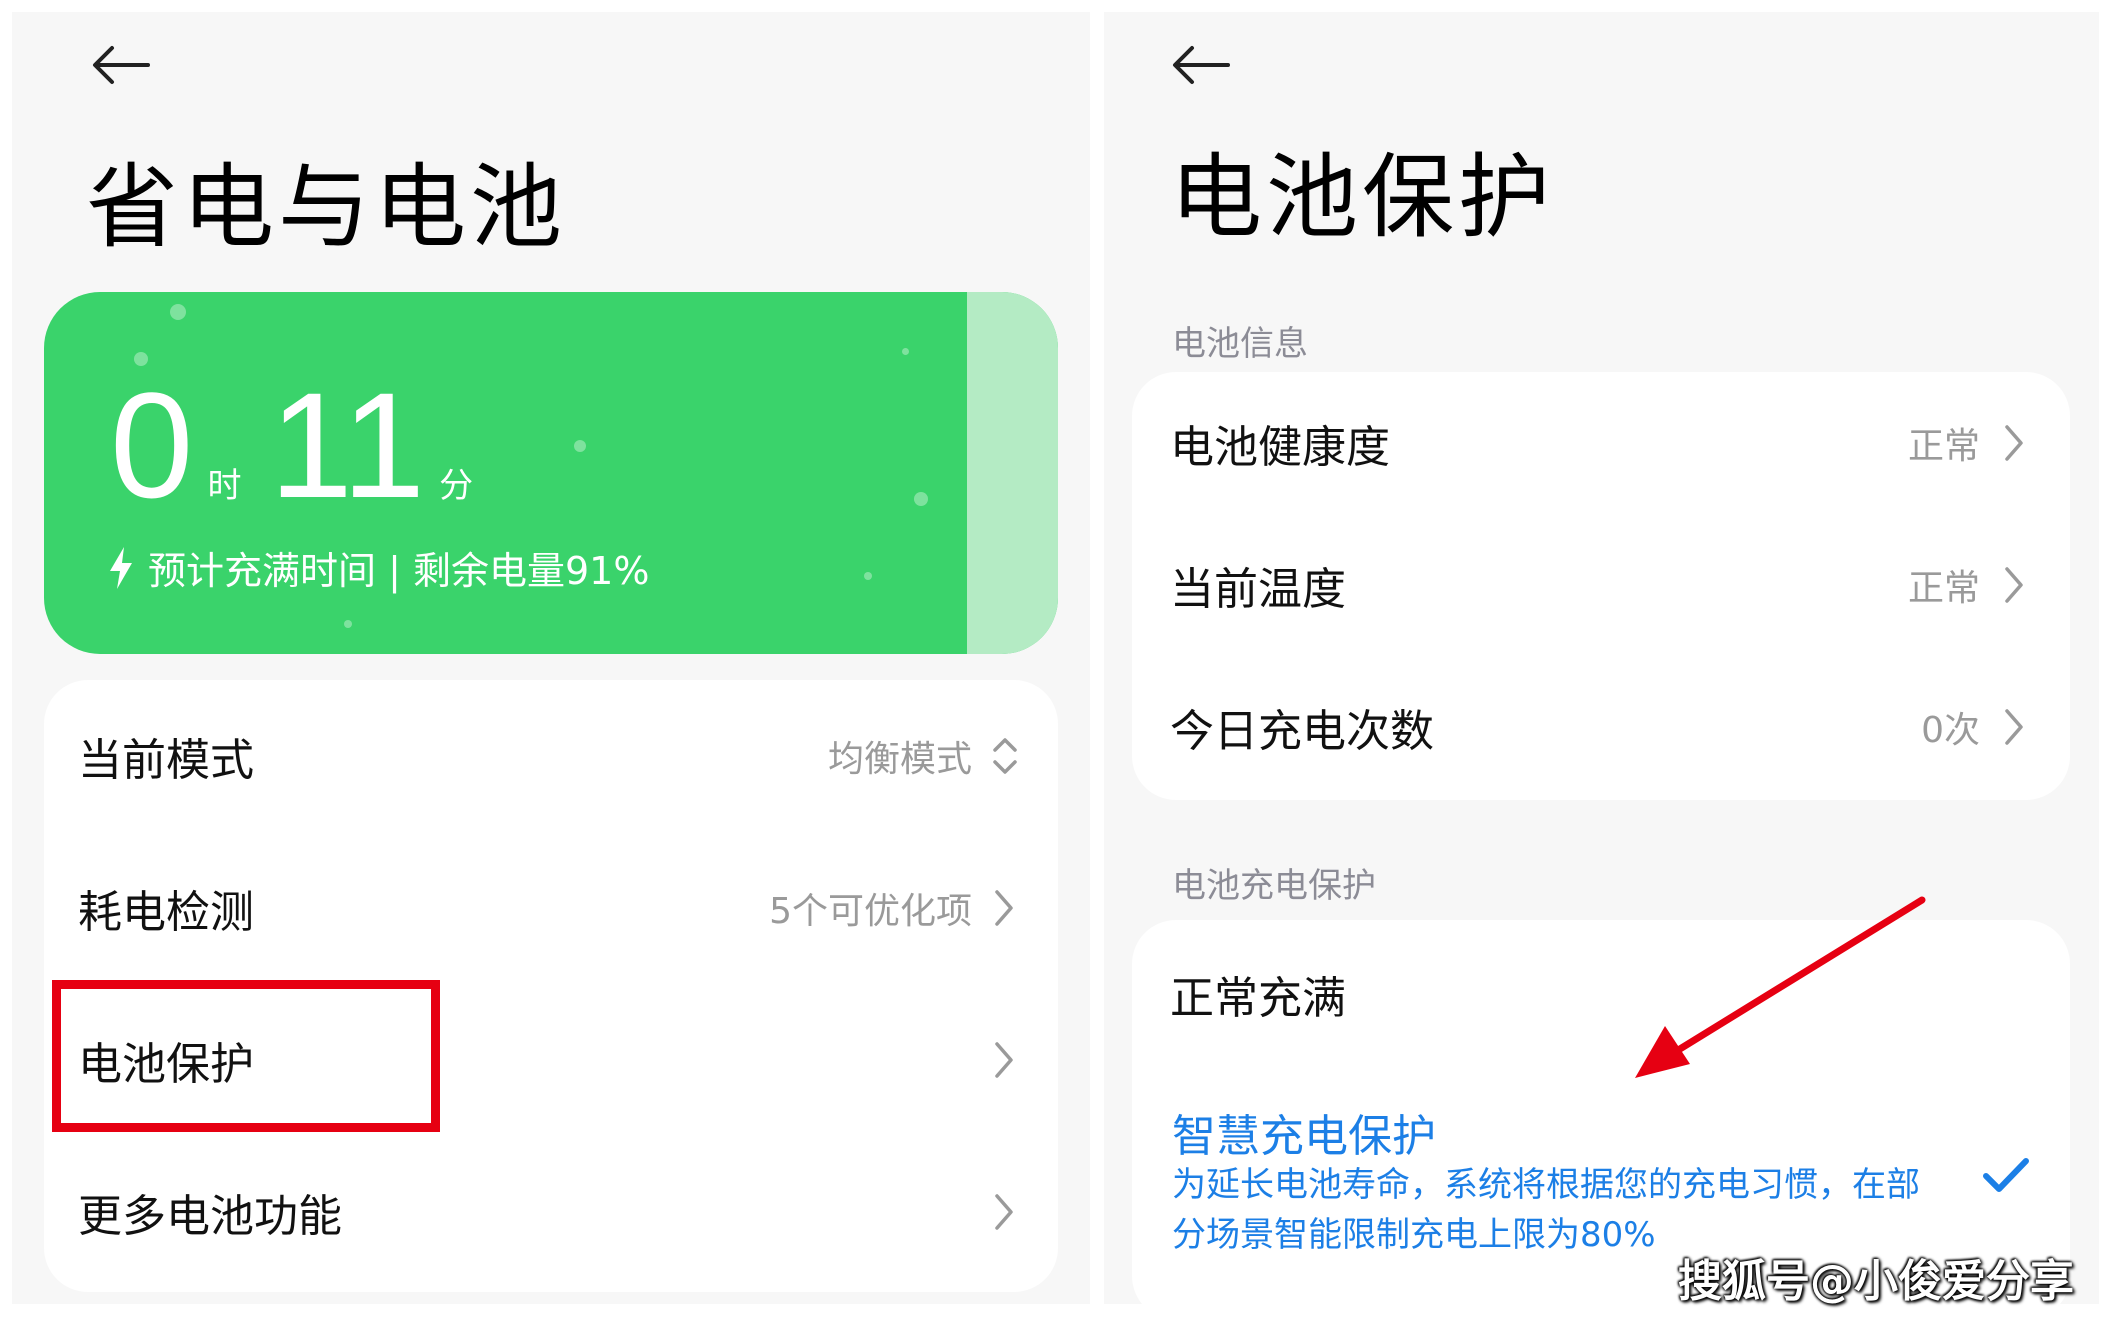  Describe the element at coordinates (210, 1216) in the screenshot. I see `row-label: 更多电池功能` at that location.